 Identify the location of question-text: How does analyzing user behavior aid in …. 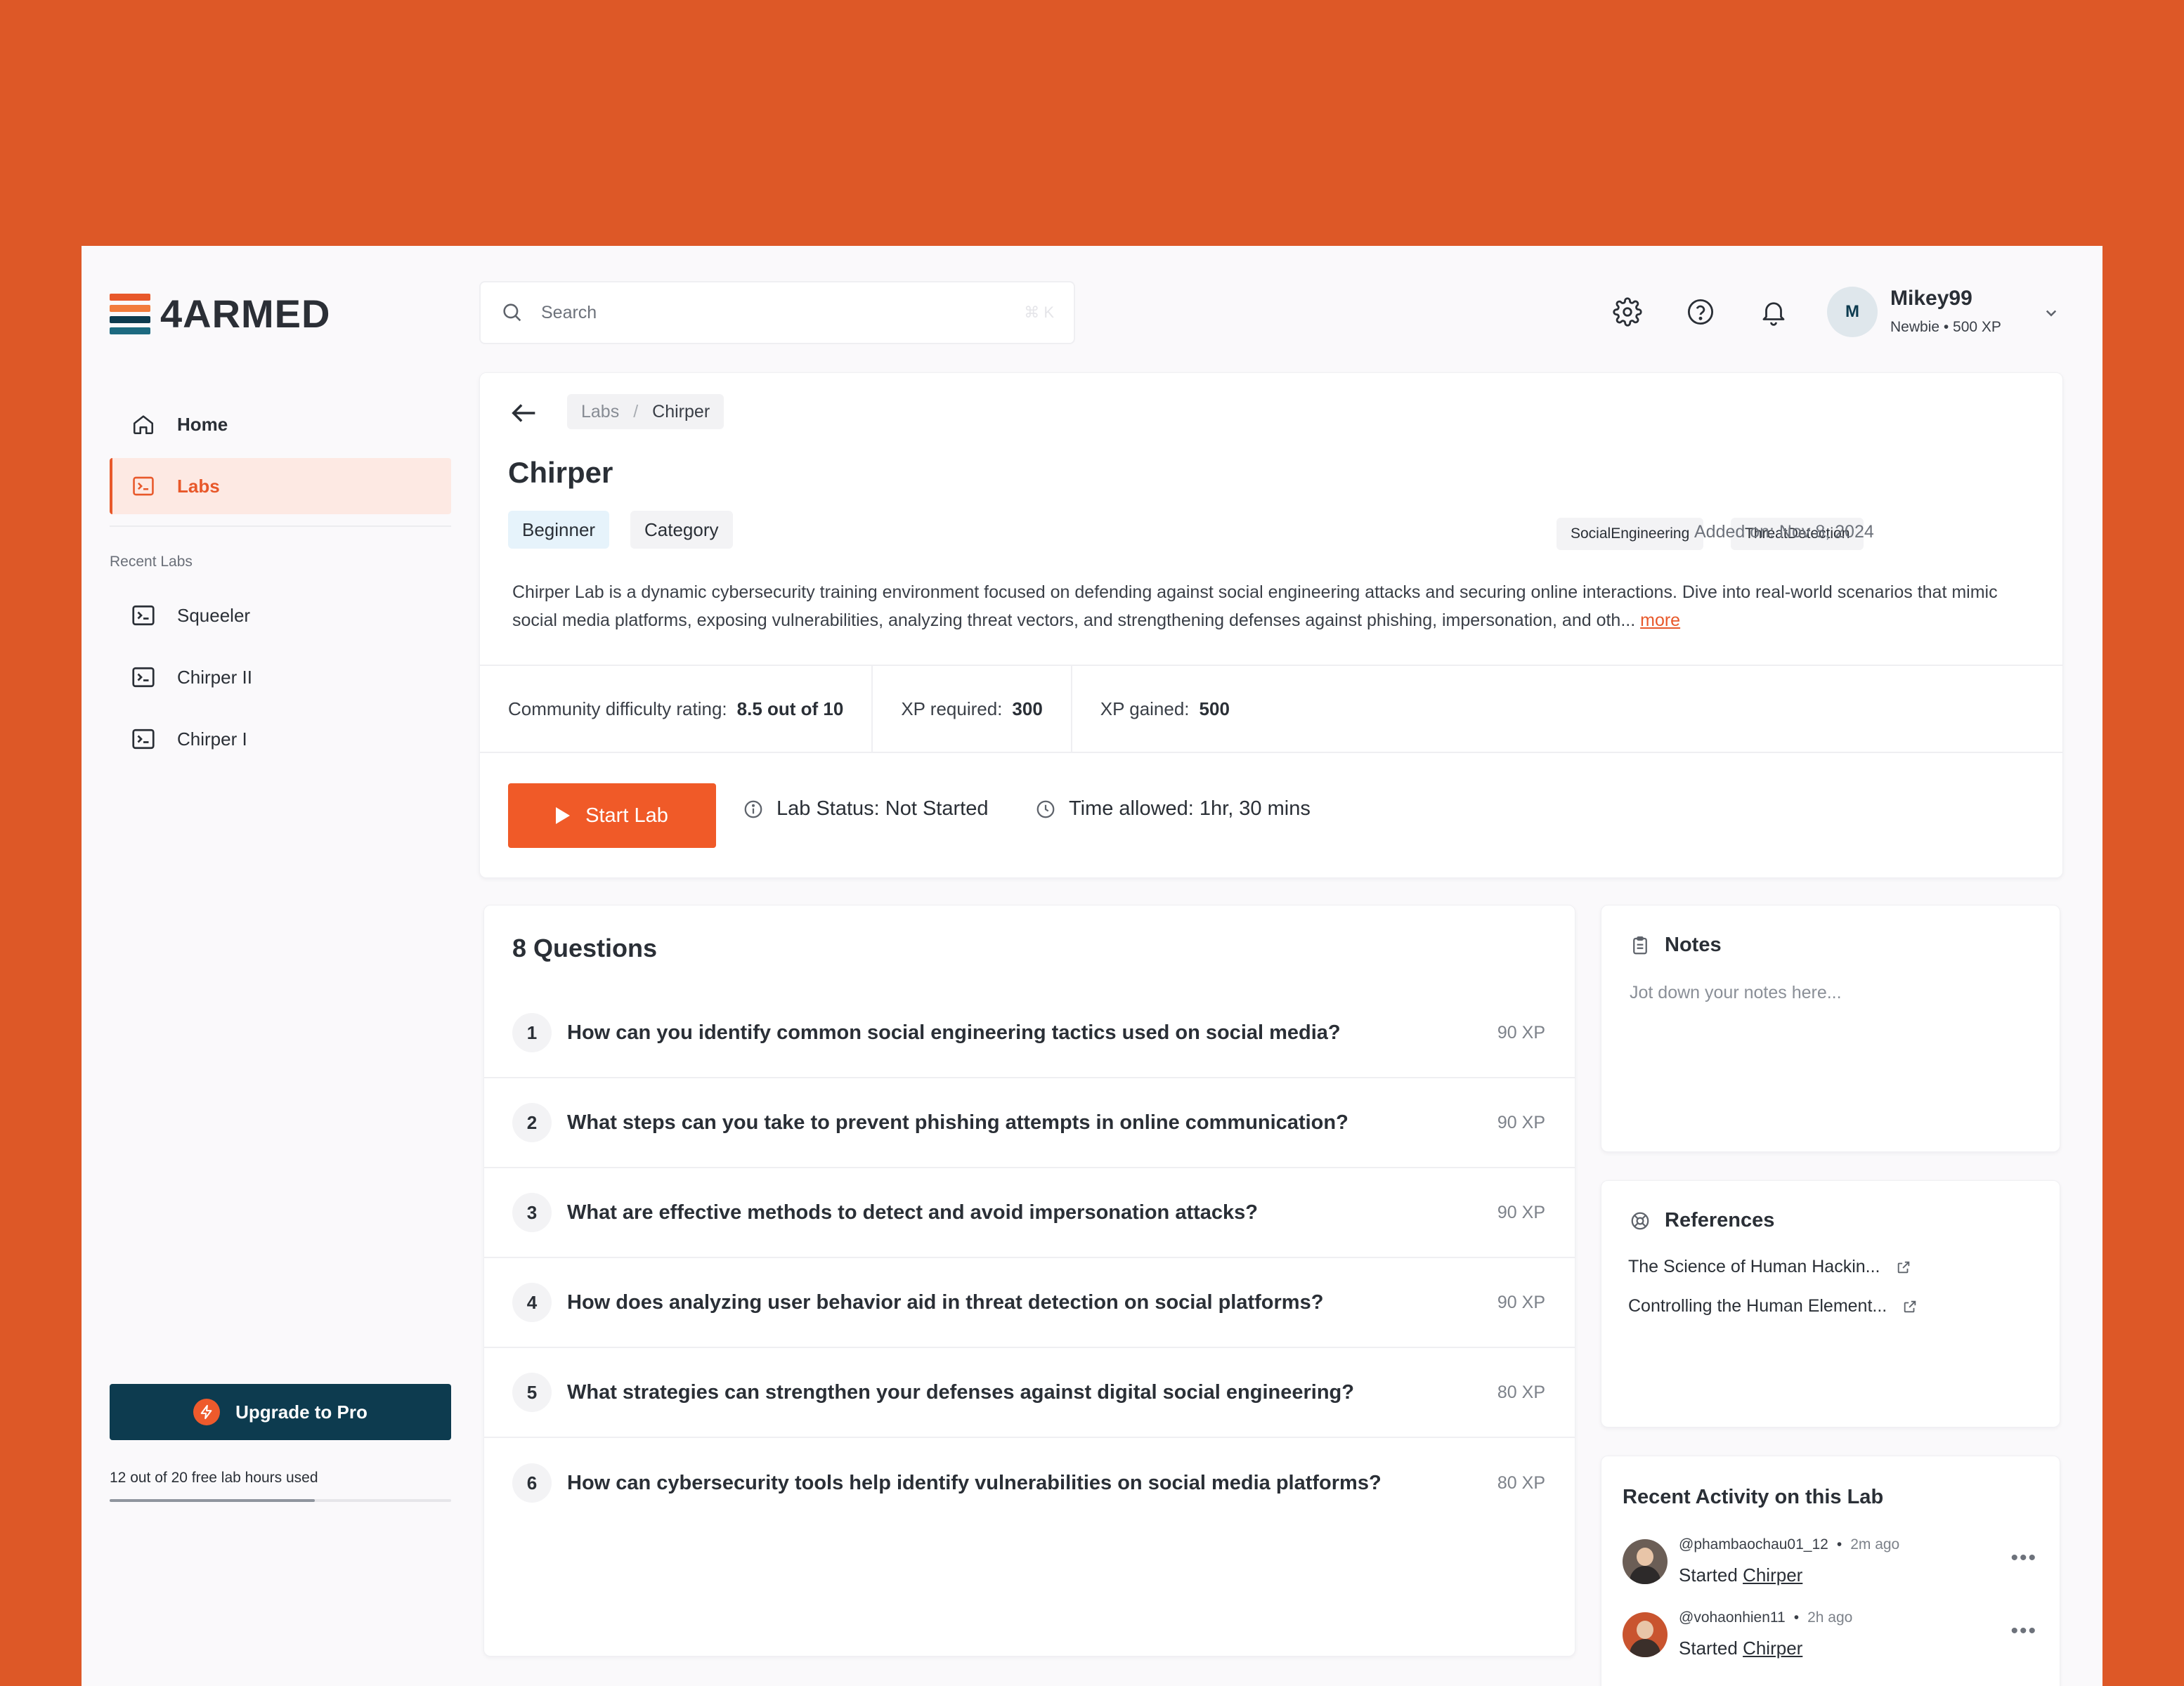
(945, 1302).